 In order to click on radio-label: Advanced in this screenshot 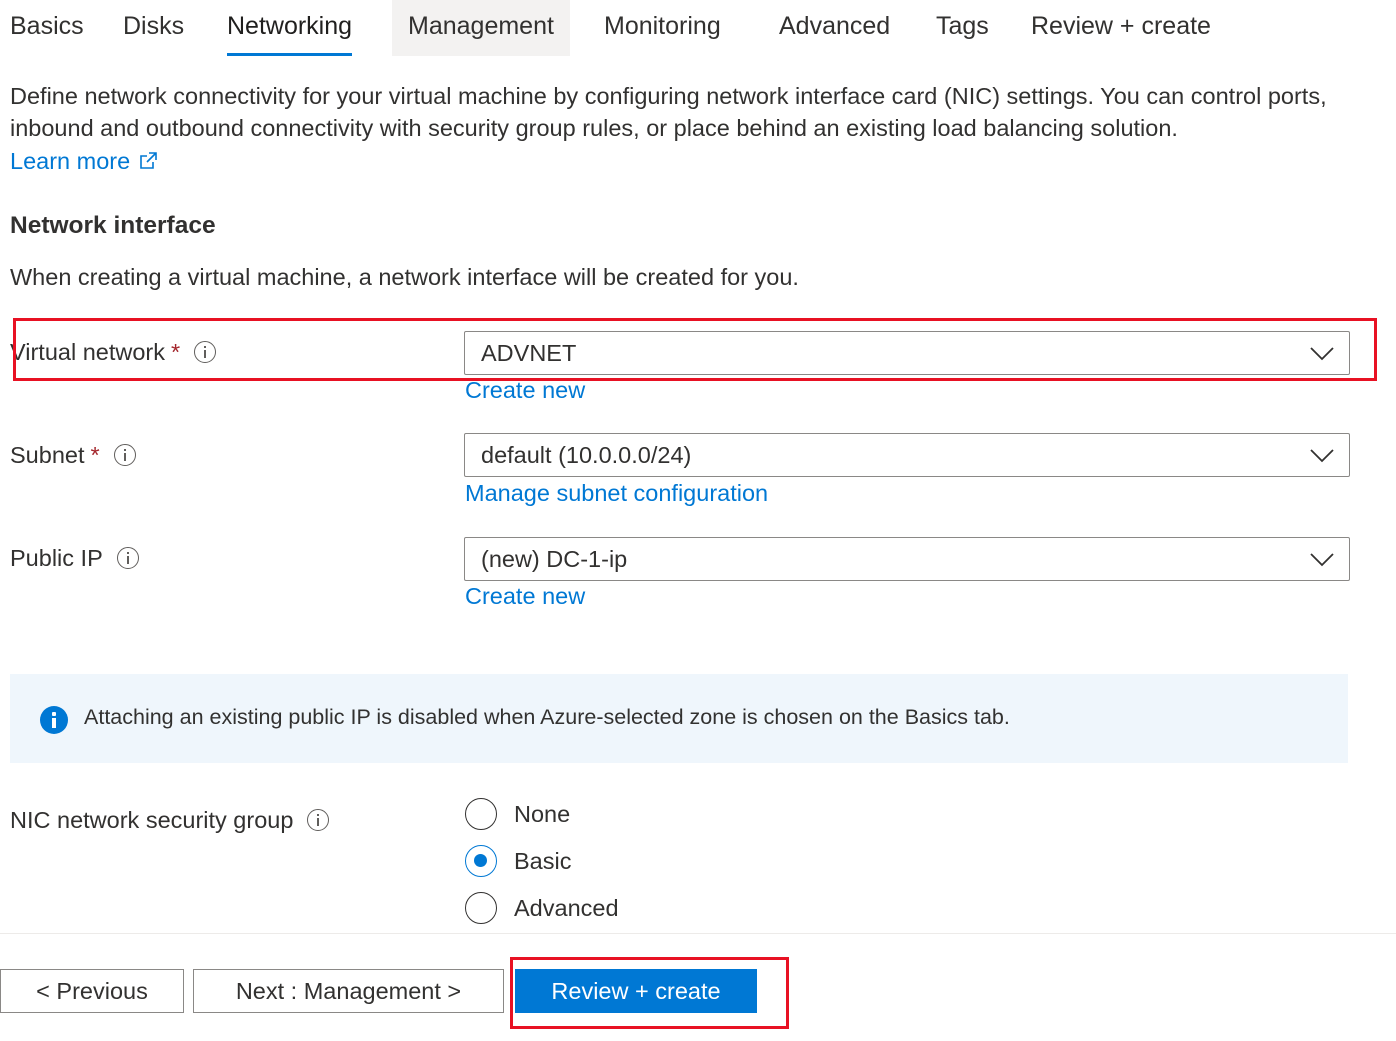, I will do `click(566, 908)`.